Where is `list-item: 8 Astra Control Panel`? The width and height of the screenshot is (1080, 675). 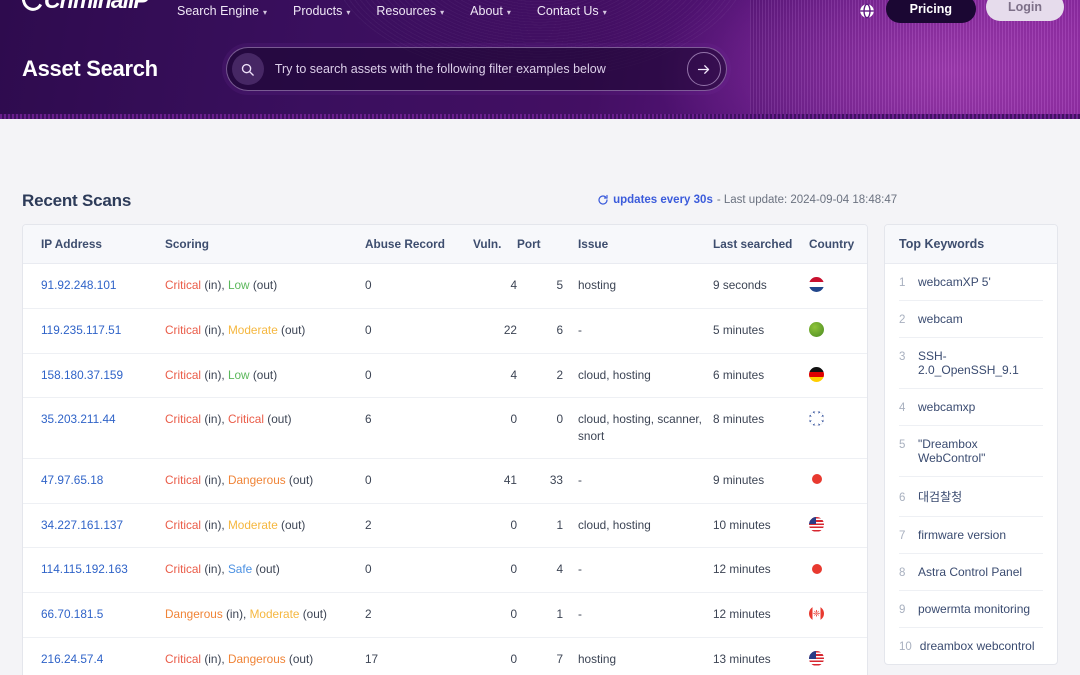 list-item: 8 Astra Control Panel is located at coordinates (971, 572).